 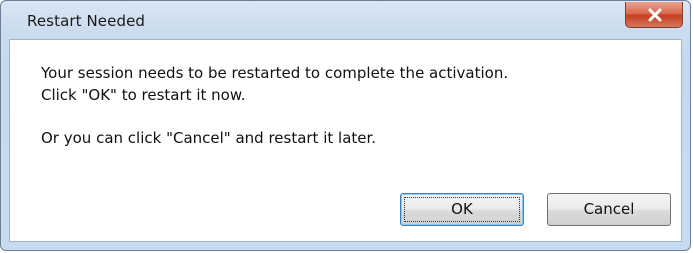 I want to click on dialog-title: Restart Needed, so click(x=86, y=21).